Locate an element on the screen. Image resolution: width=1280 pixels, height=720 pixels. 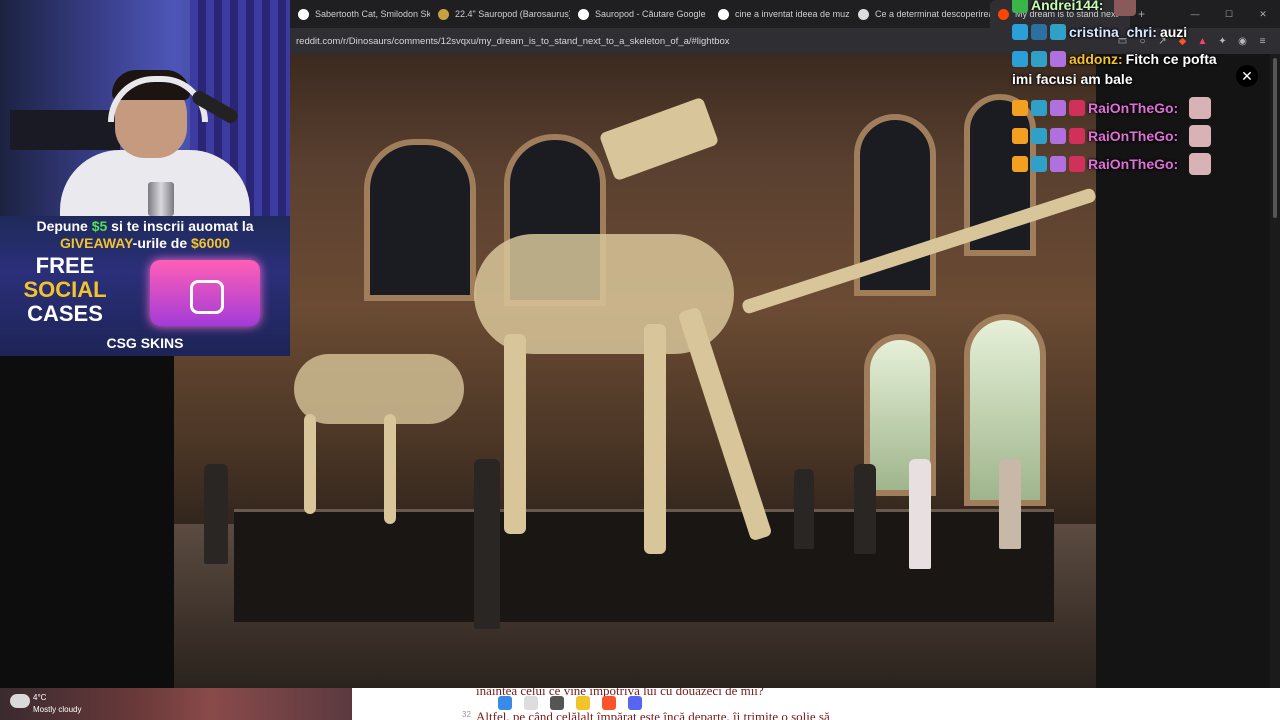
ad-cases: CASES is located at coordinates (65, 313).